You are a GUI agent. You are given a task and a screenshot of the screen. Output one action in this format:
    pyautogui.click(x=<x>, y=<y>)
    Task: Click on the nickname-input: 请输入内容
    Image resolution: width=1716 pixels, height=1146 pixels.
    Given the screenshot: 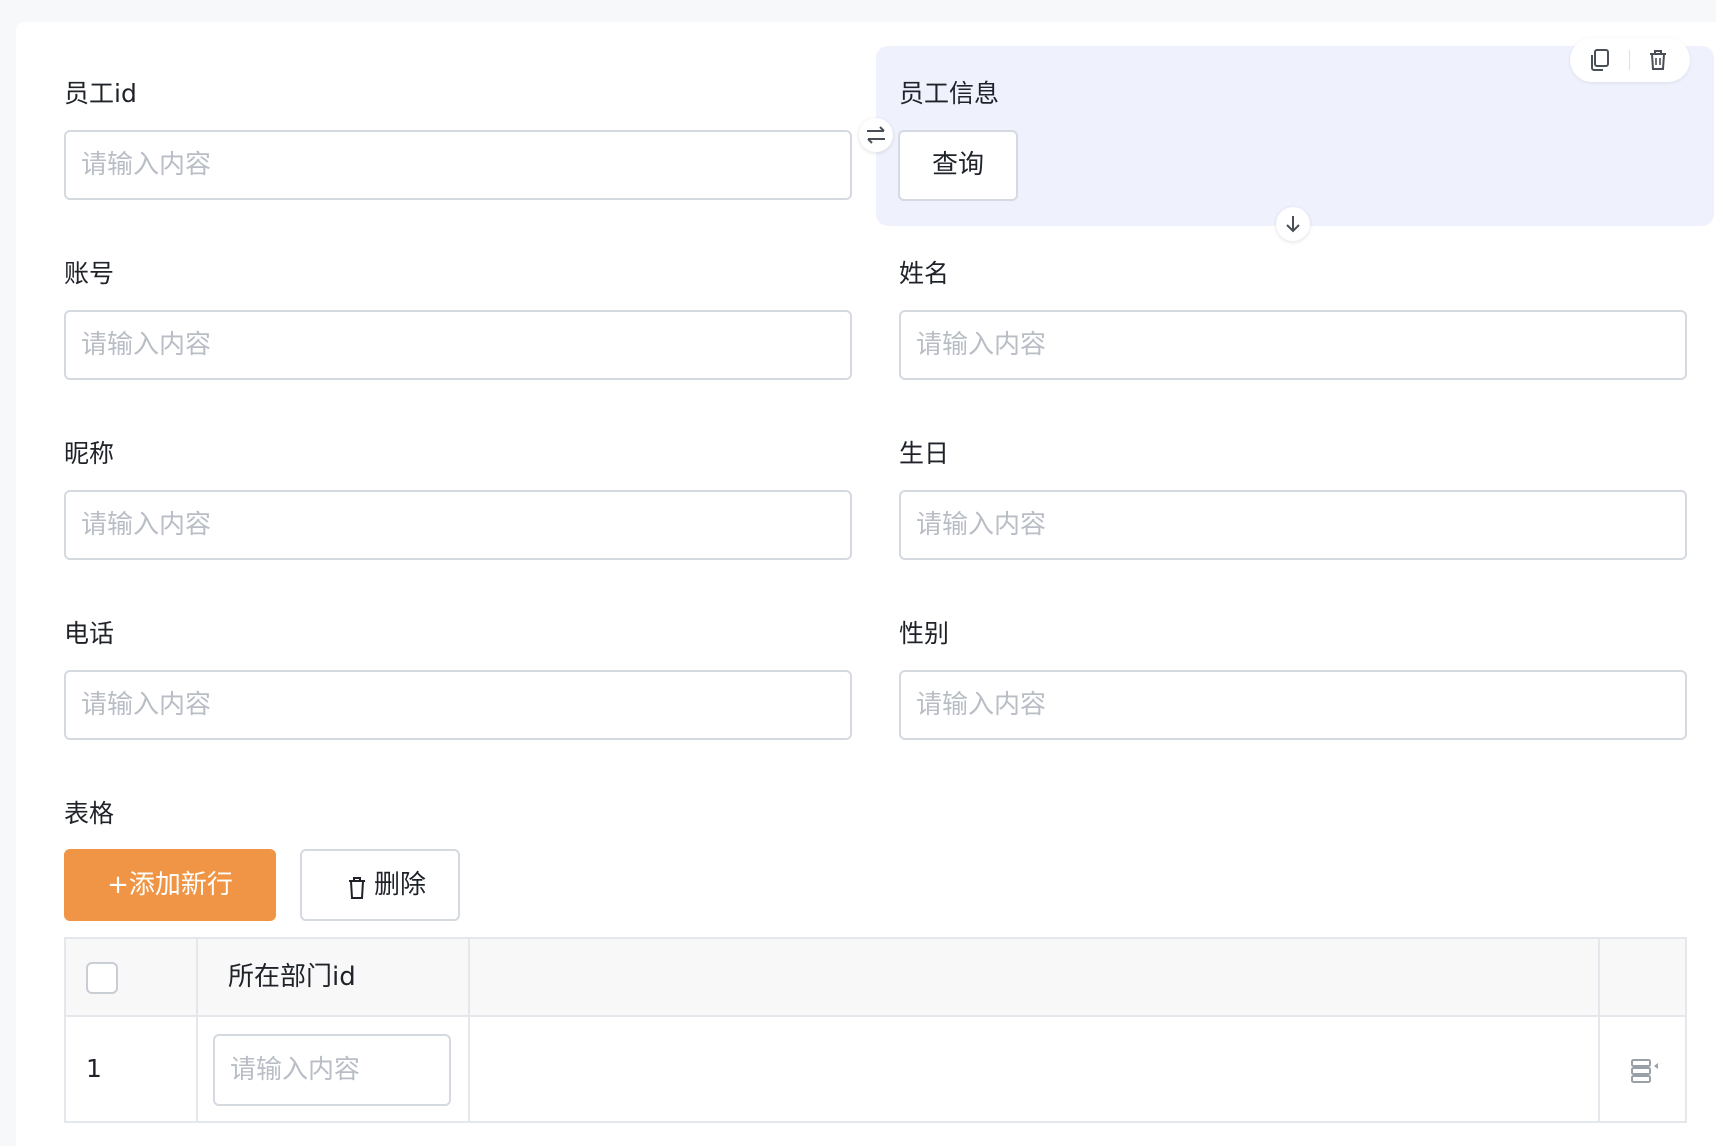 What is the action you would take?
    pyautogui.click(x=458, y=525)
    